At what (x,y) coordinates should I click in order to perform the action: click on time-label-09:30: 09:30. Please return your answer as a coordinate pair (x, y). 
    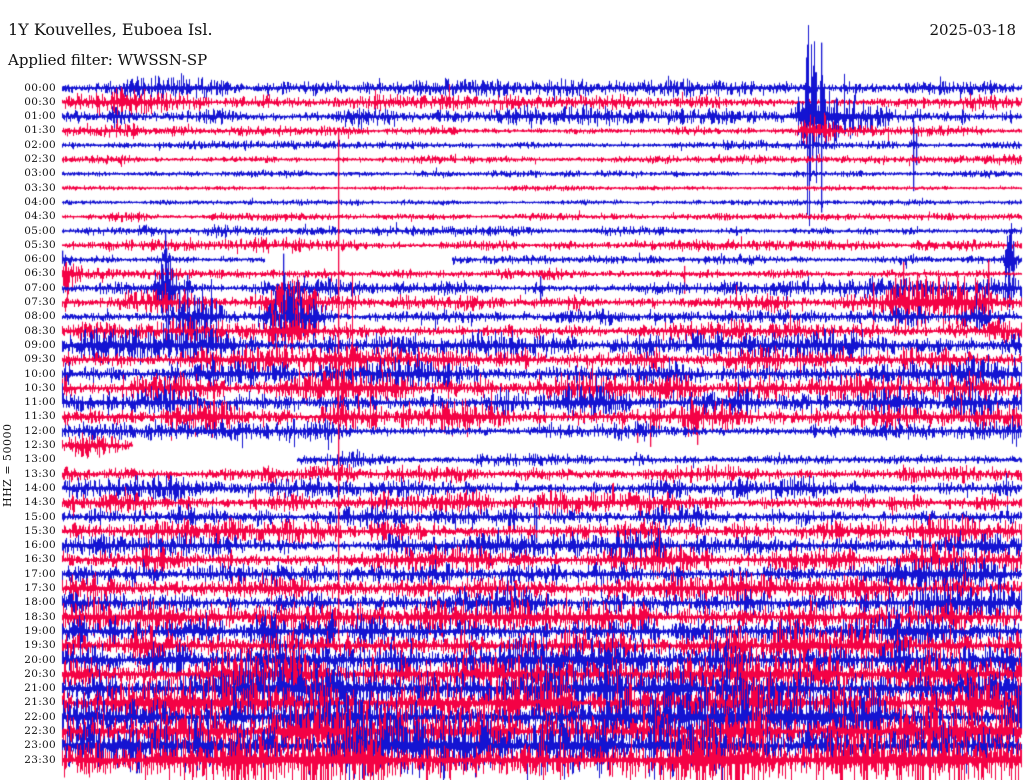
    Looking at the image, I should click on (40, 359).